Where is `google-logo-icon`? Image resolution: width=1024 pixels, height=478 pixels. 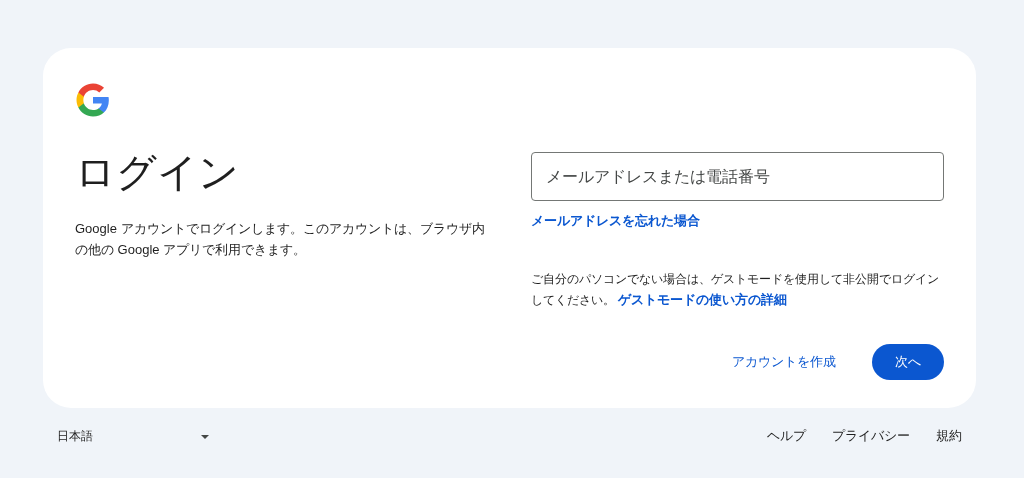
google-logo-icon is located at coordinates (93, 100).